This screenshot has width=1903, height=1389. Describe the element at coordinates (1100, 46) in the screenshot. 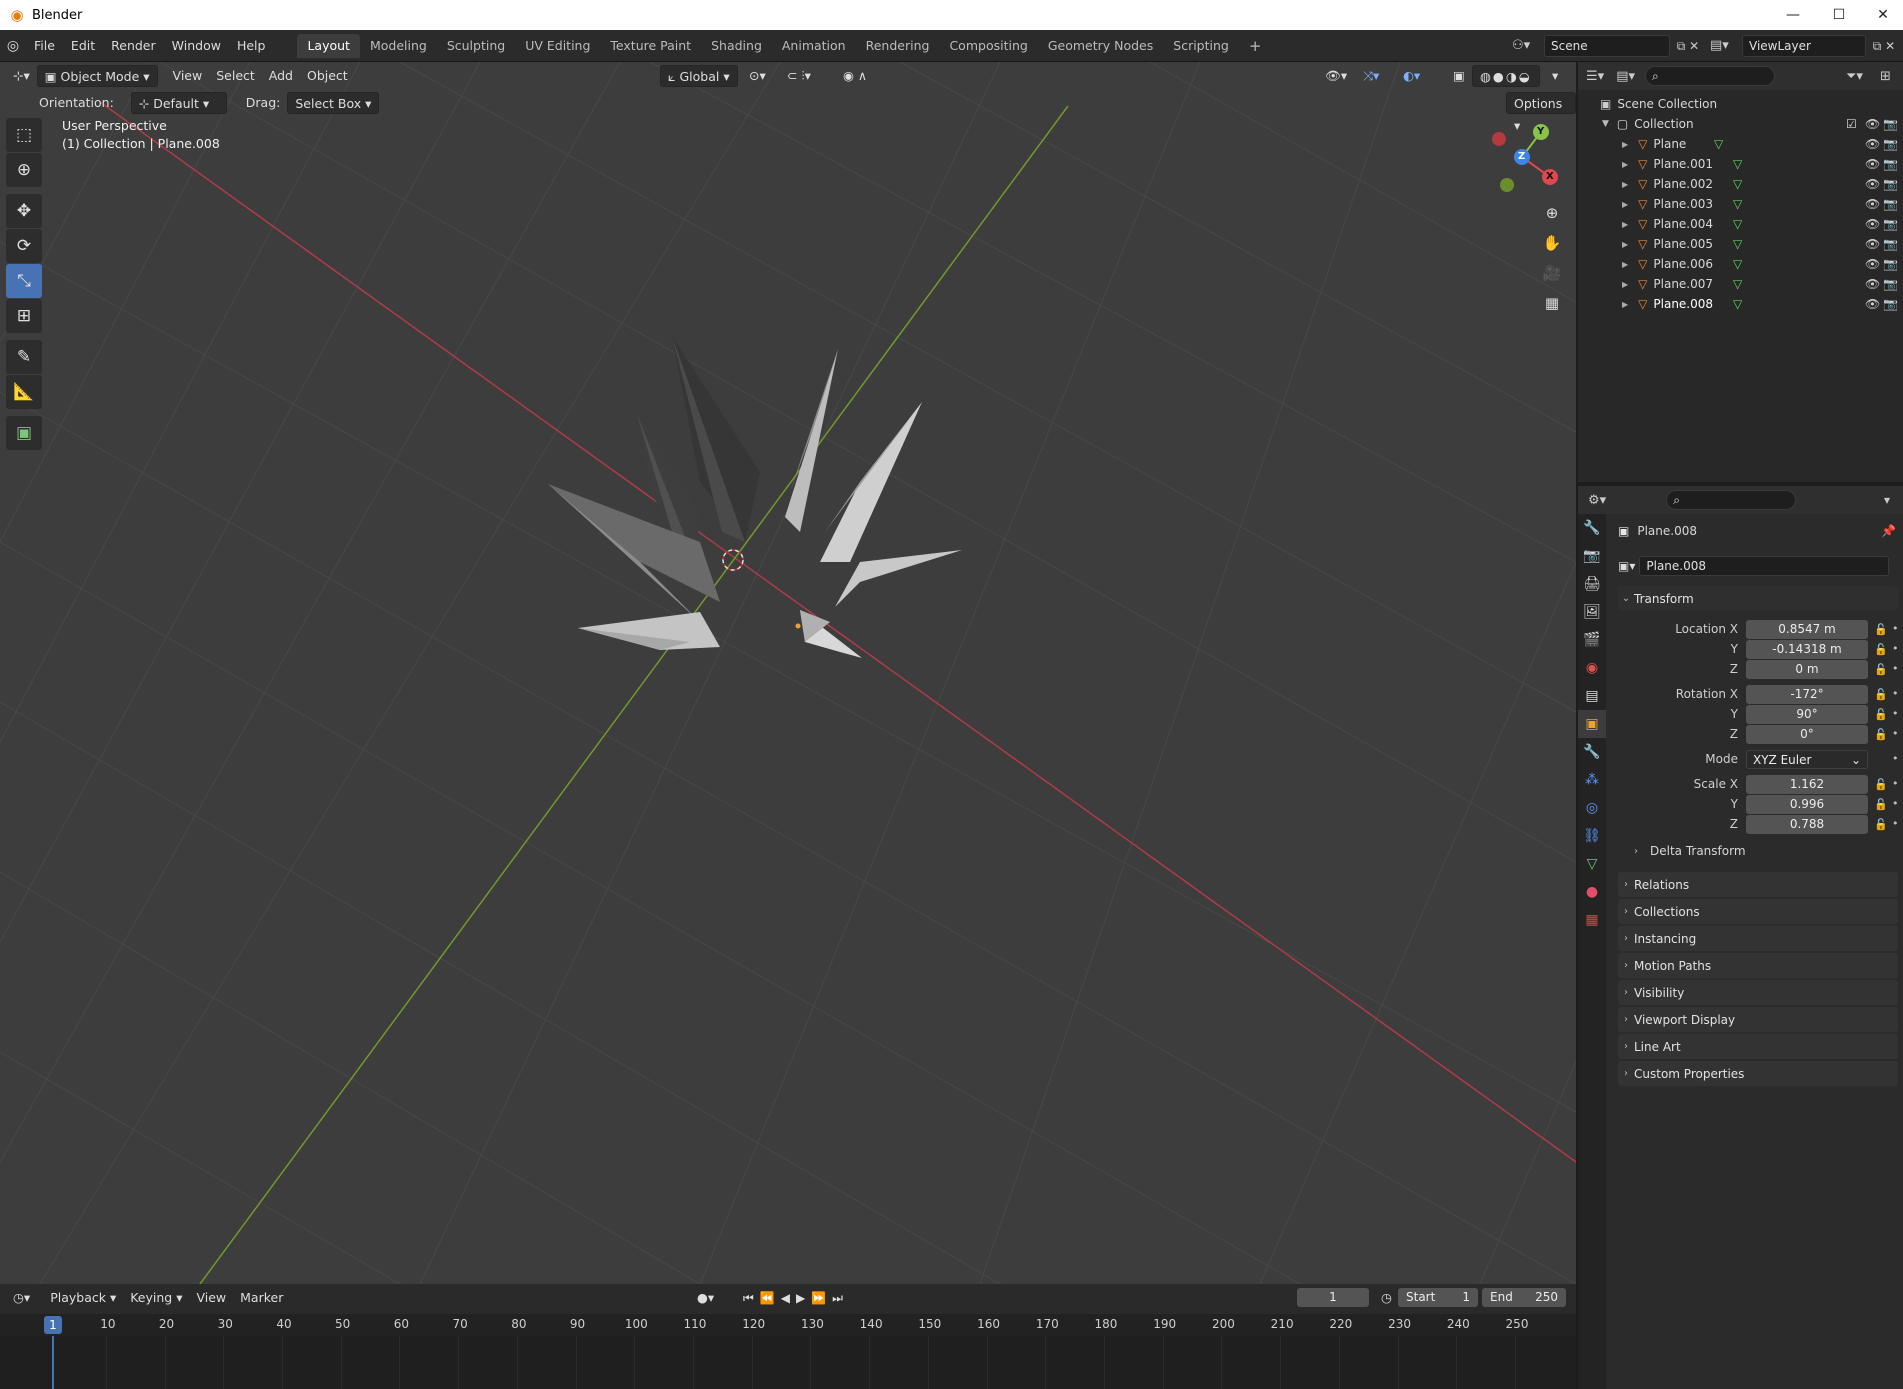

I see `tab-geometry-nodes: Geometry Nodes` at that location.